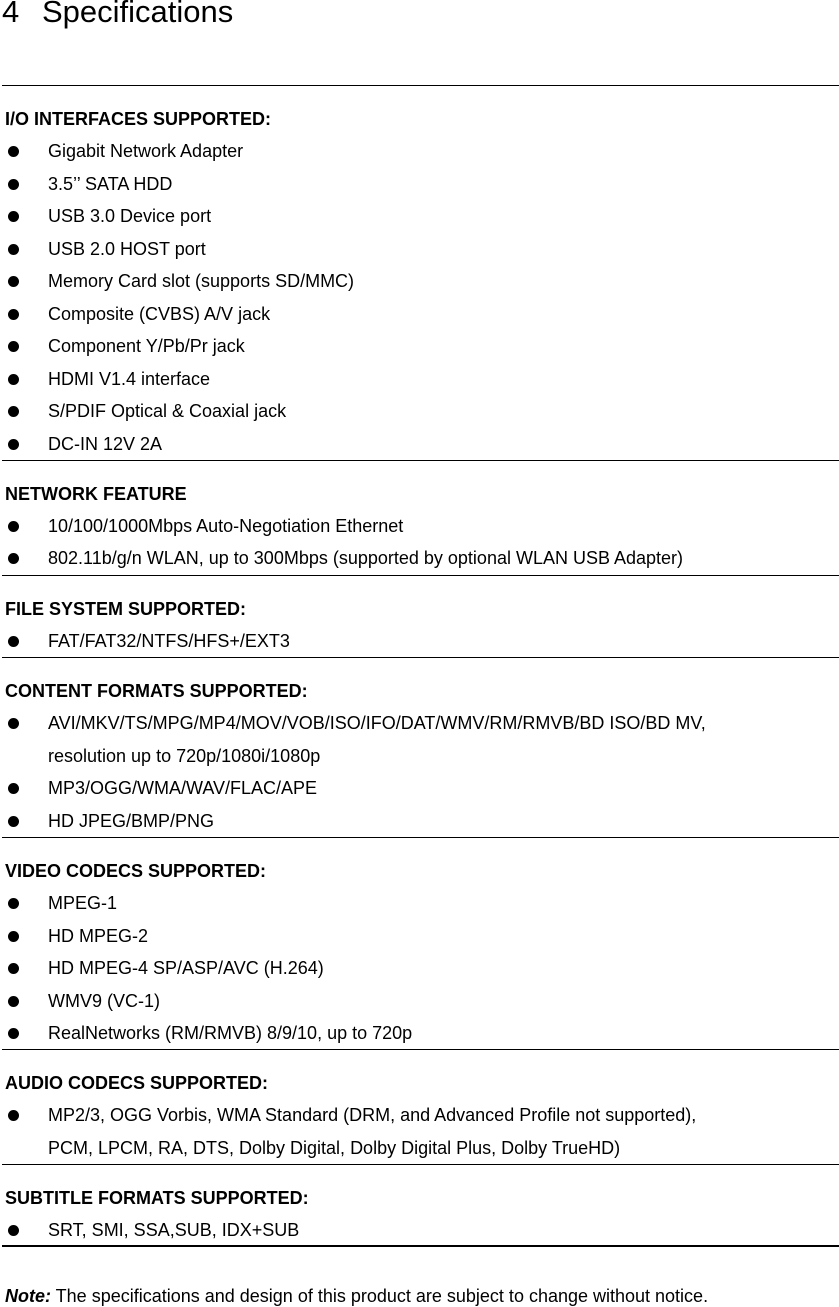  What do you see at coordinates (136, 871) in the screenshot?
I see `section-heading-video-codecs: VIDEO CODECS SUPPORTED:` at bounding box center [136, 871].